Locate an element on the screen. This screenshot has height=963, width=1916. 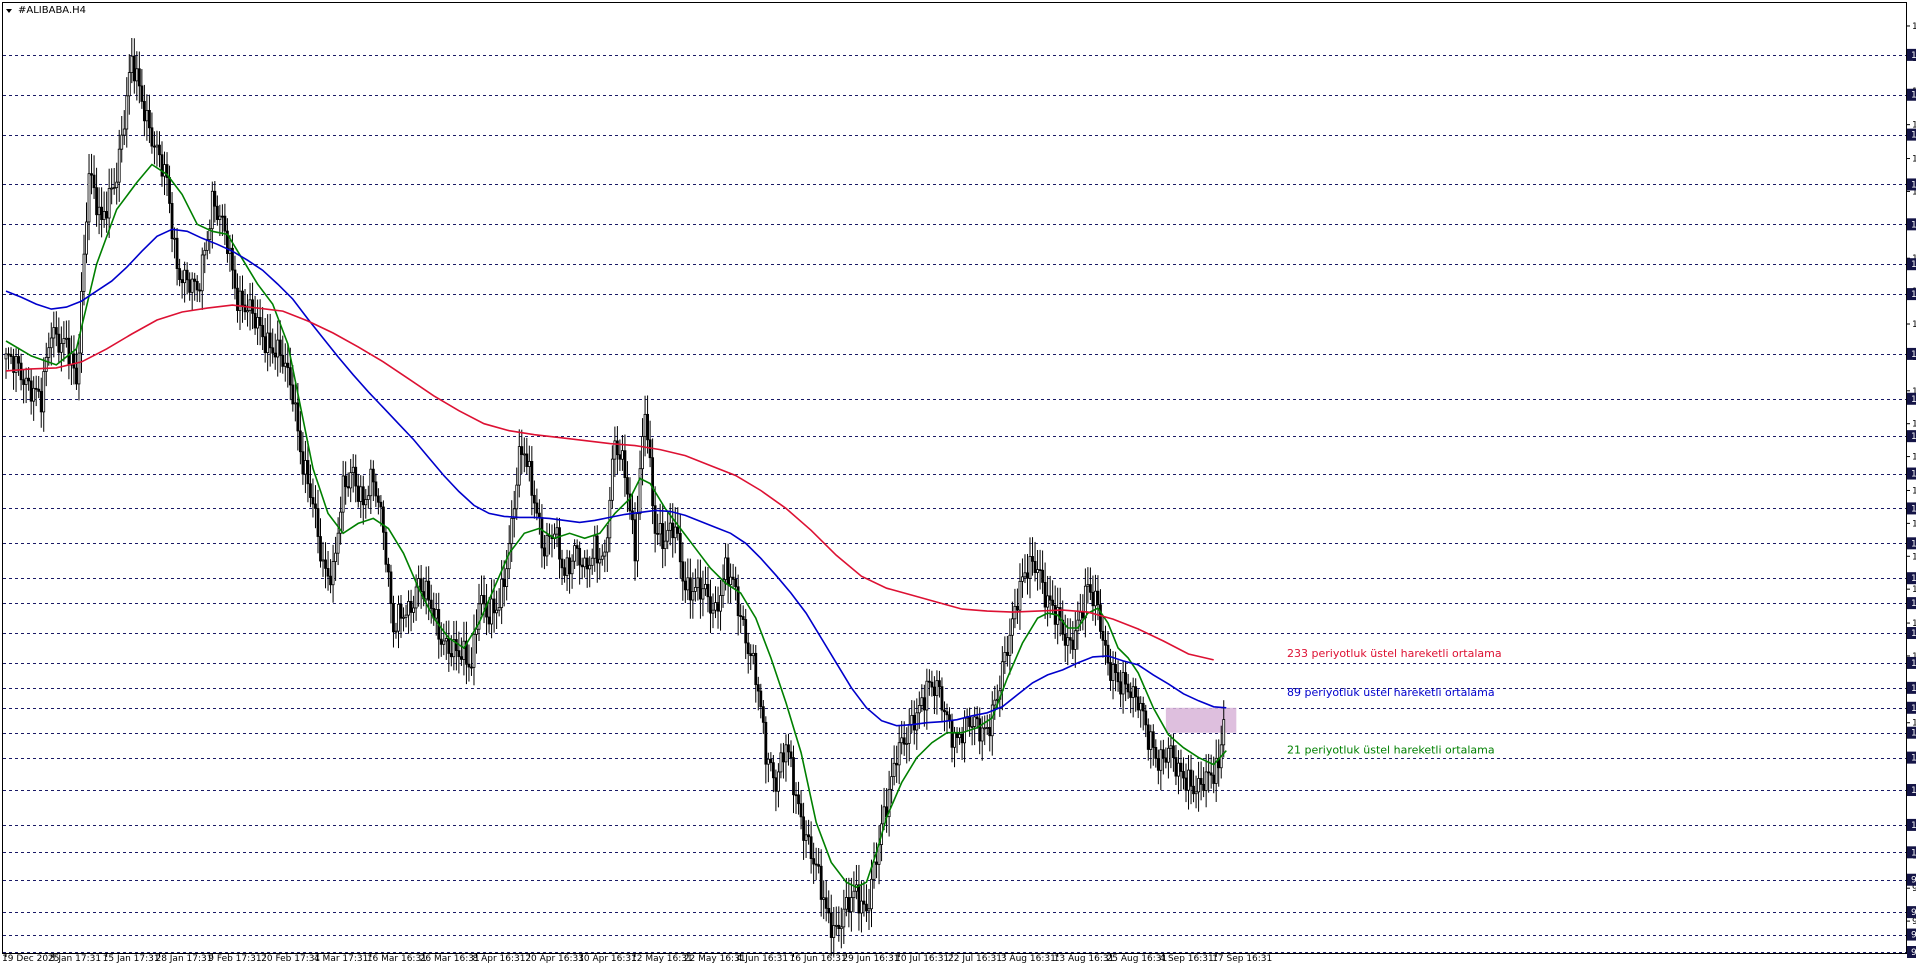
x-tick-label: 26 Mar 16:31 is located at coordinates (450, 958).